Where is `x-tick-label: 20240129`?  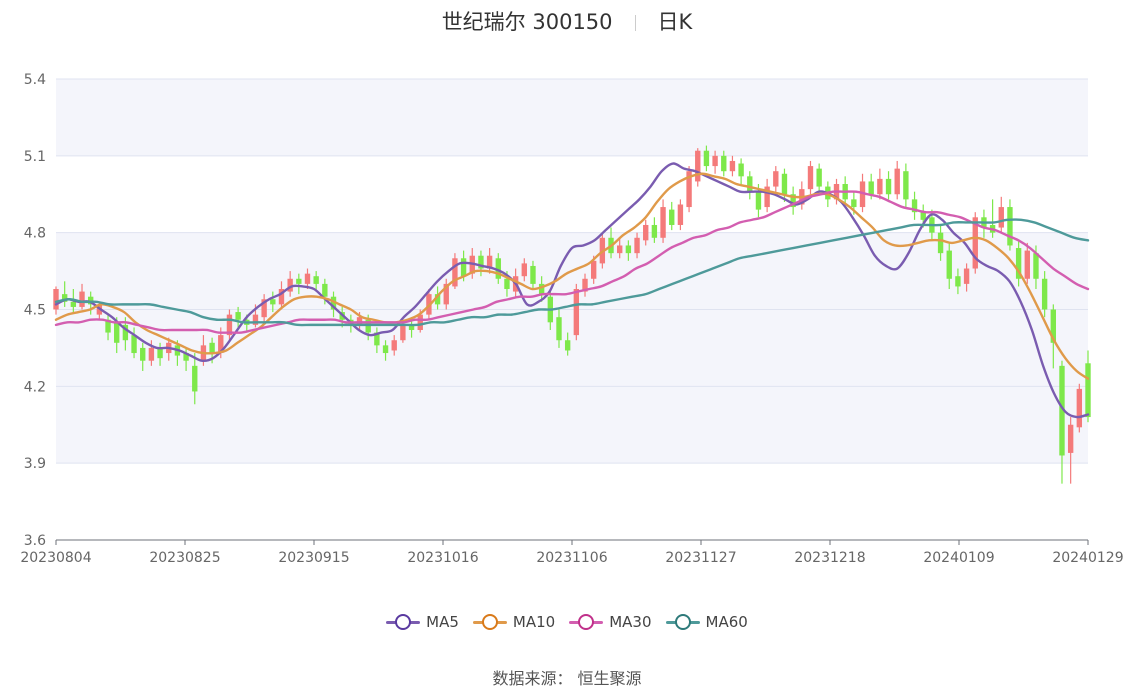 x-tick-label: 20240129 is located at coordinates (1087, 558).